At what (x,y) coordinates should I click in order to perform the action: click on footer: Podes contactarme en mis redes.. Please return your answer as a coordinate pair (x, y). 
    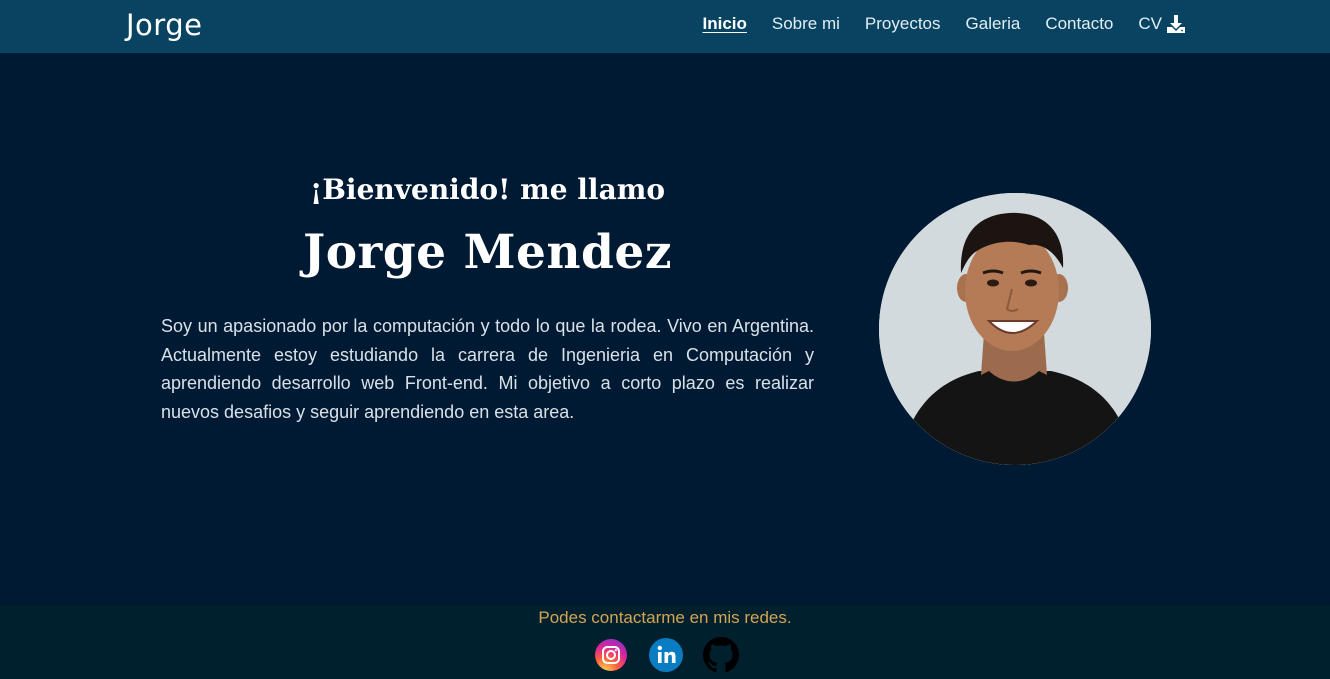
    Looking at the image, I should click on (665, 642).